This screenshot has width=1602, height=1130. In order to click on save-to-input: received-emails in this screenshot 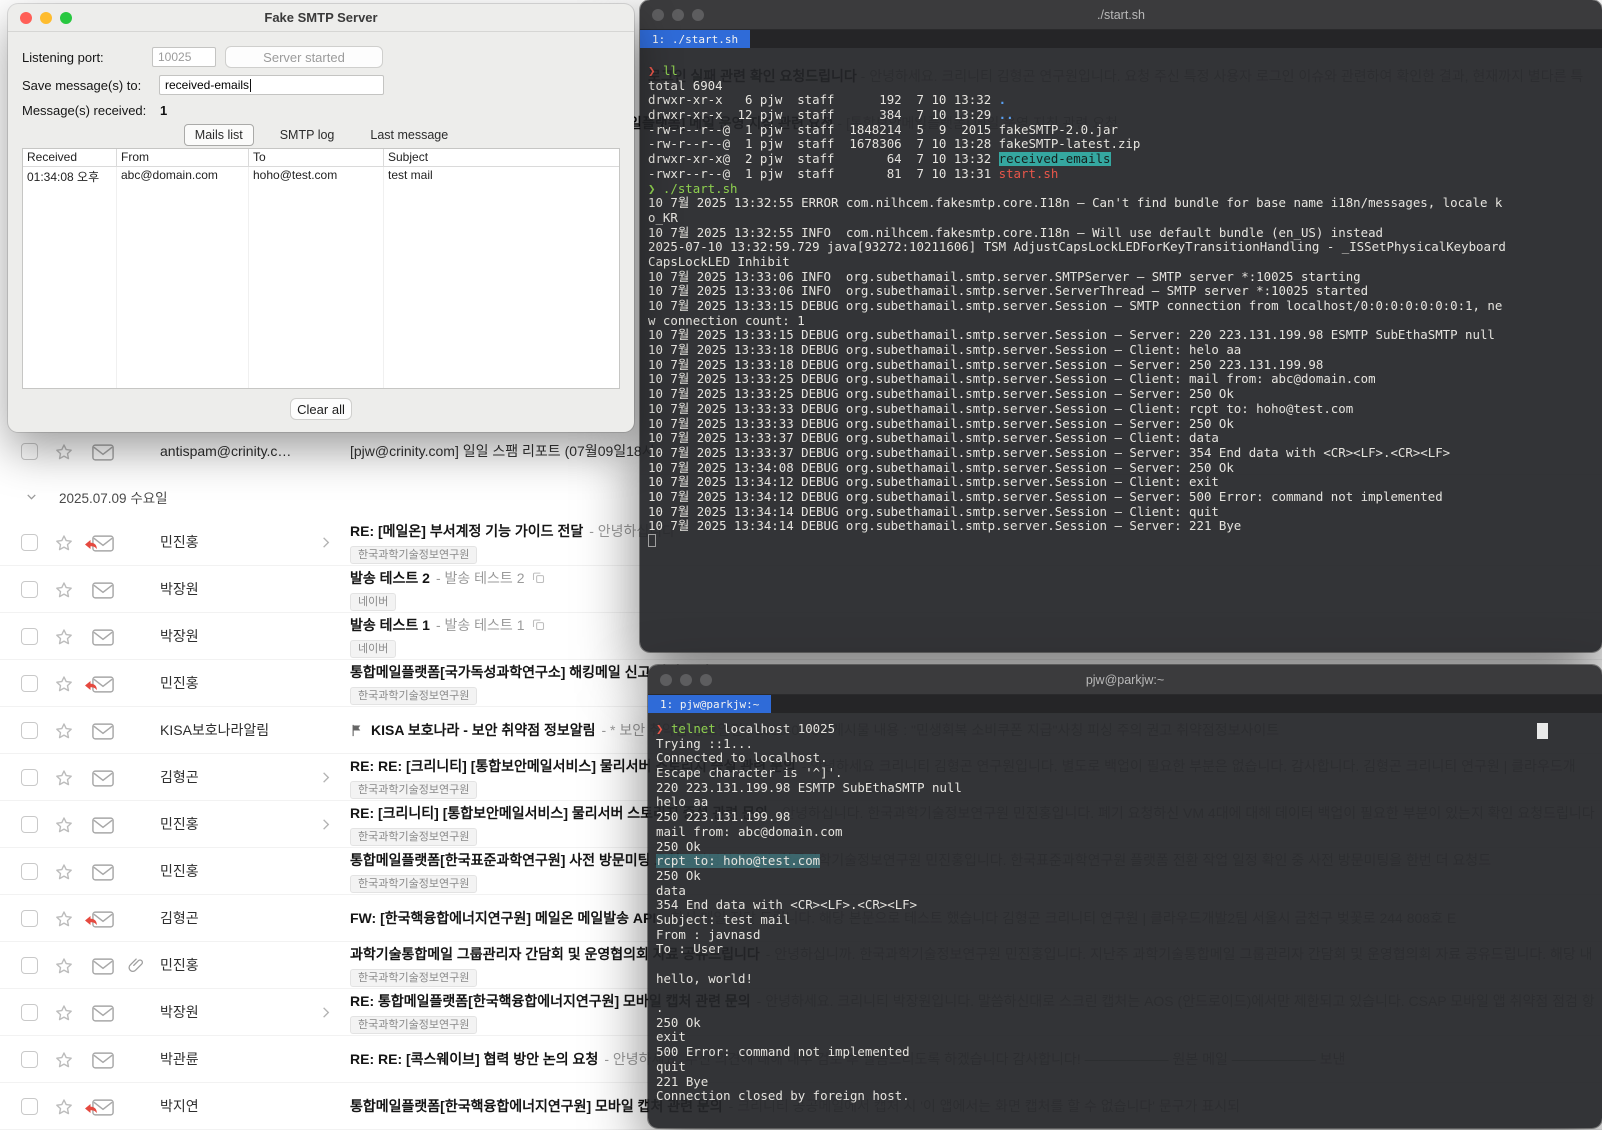, I will do `click(271, 85)`.